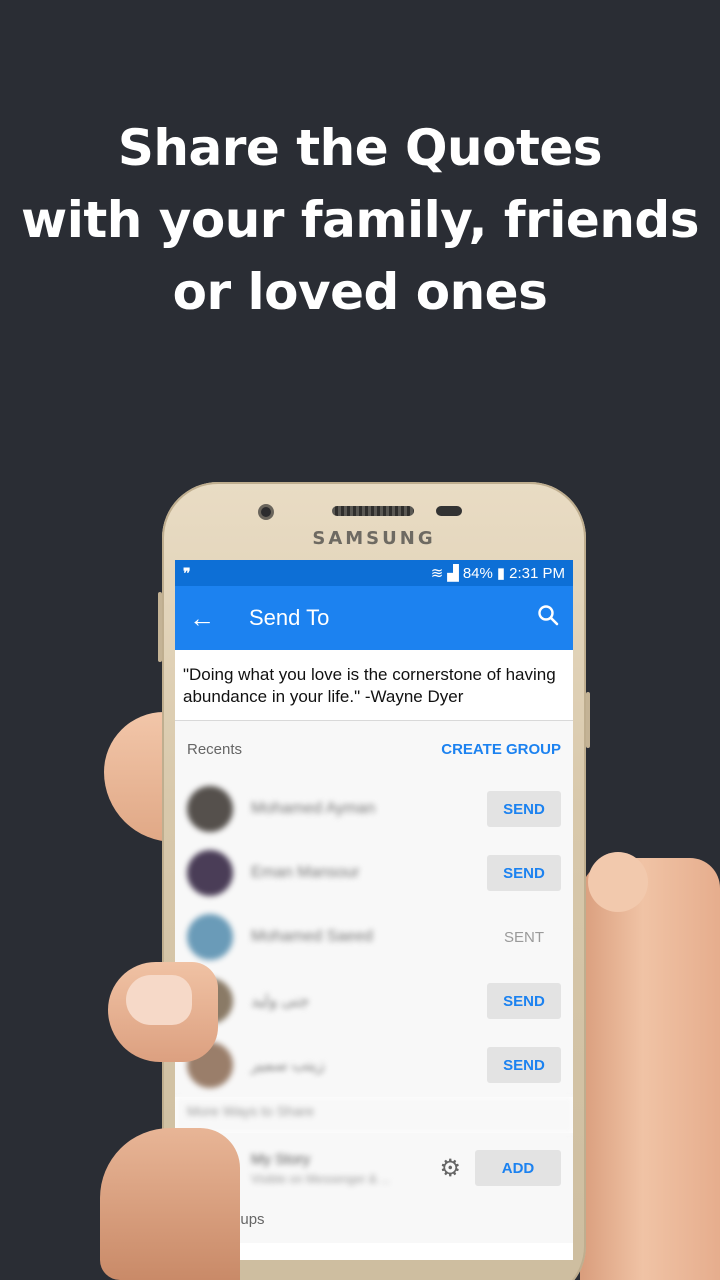  Describe the element at coordinates (374, 749) in the screenshot. I see `recents-header: Recents CREATE GROUP` at that location.